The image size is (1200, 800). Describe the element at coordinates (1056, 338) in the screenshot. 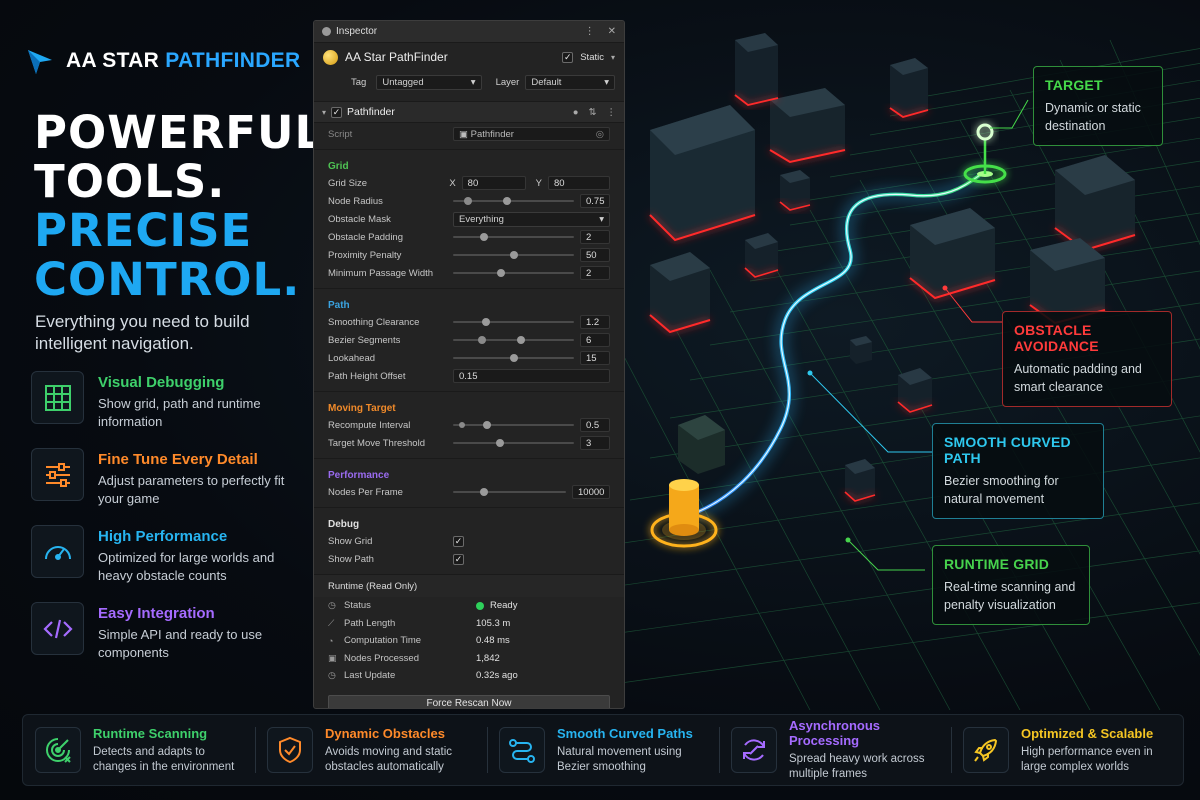

I see `callout-title: OBSTACLE AVOIDANCE` at that location.